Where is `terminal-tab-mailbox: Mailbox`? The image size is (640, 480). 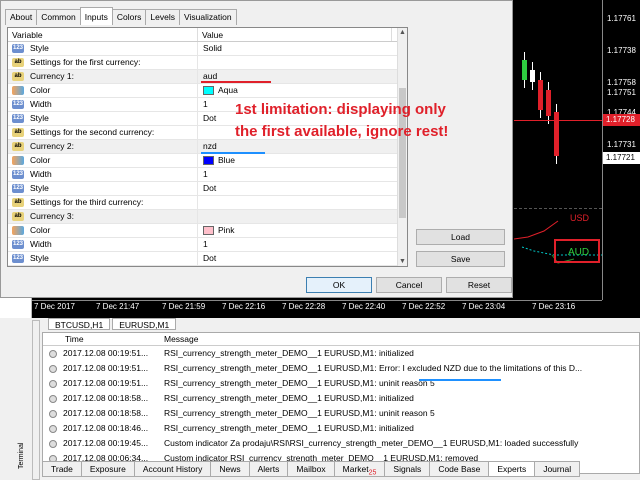 terminal-tab-mailbox: Mailbox is located at coordinates (311, 469).